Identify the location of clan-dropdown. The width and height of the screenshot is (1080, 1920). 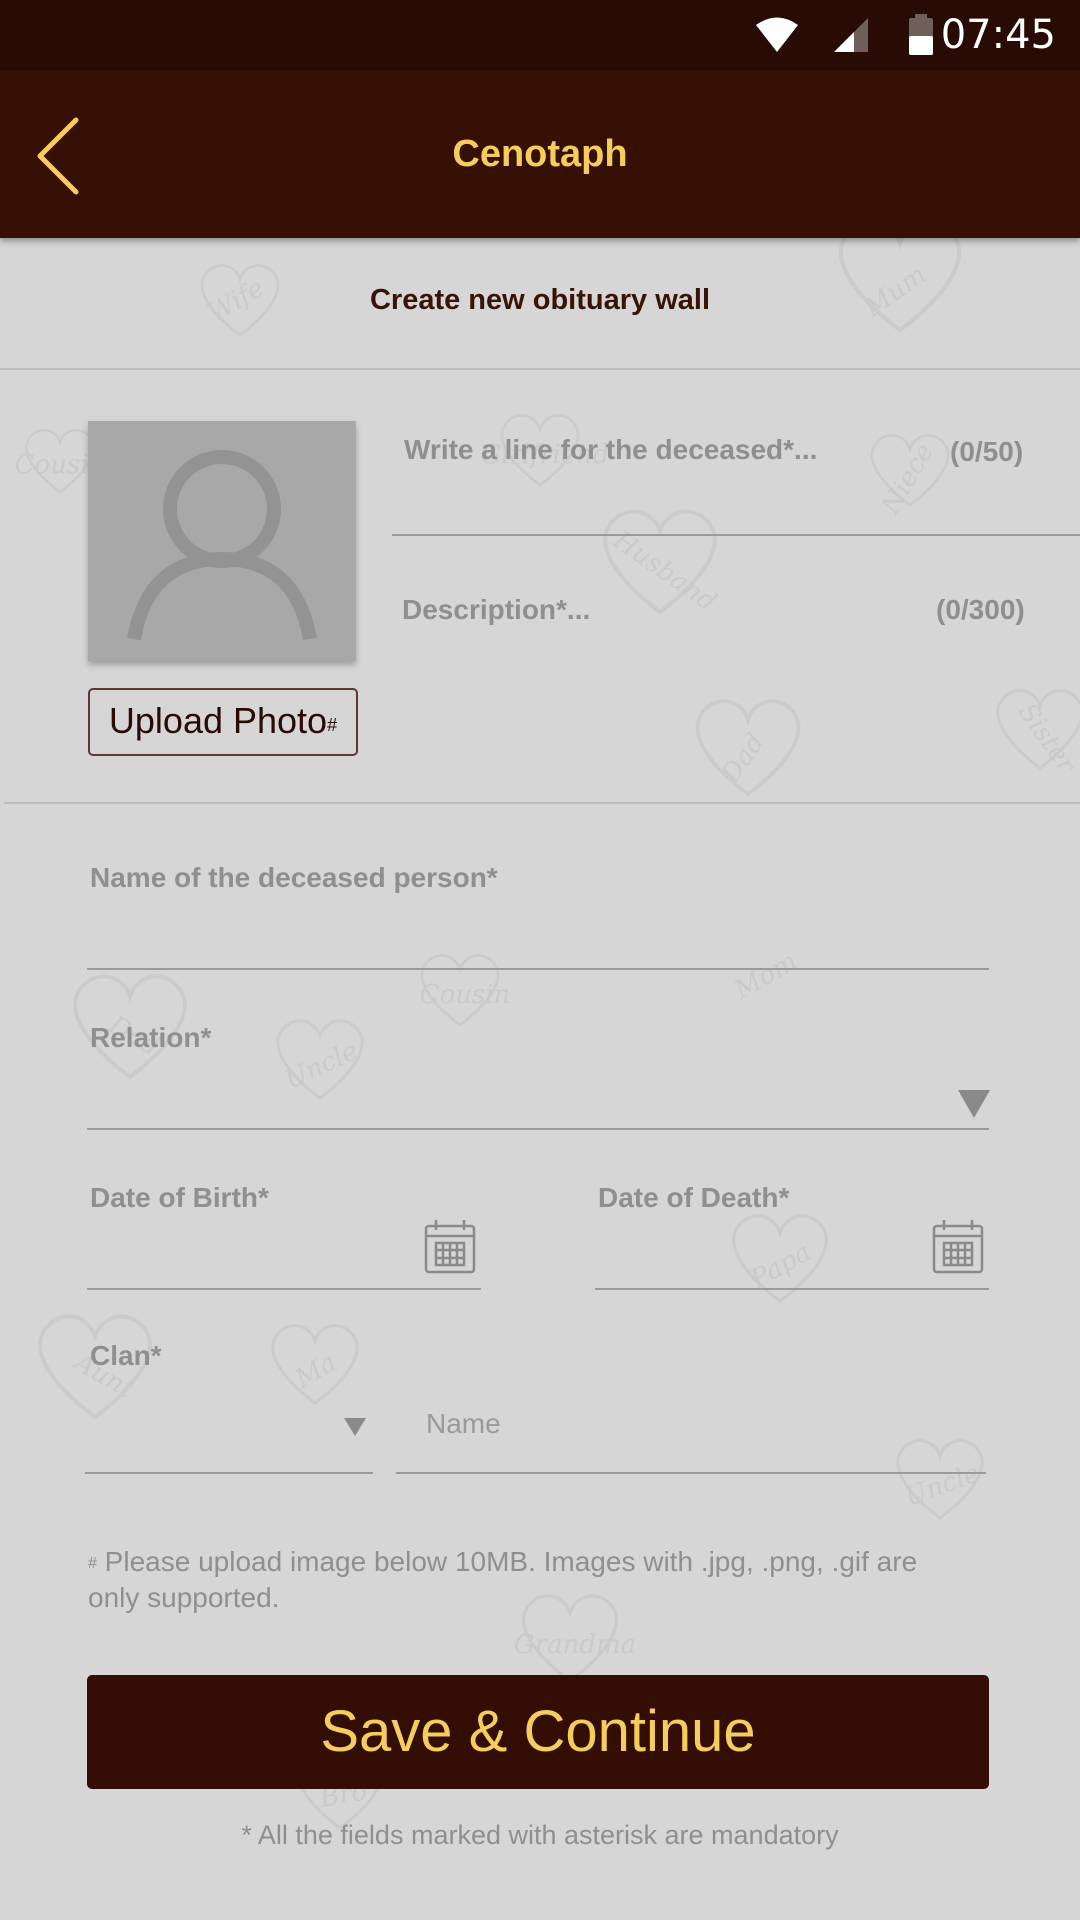
(229, 1425).